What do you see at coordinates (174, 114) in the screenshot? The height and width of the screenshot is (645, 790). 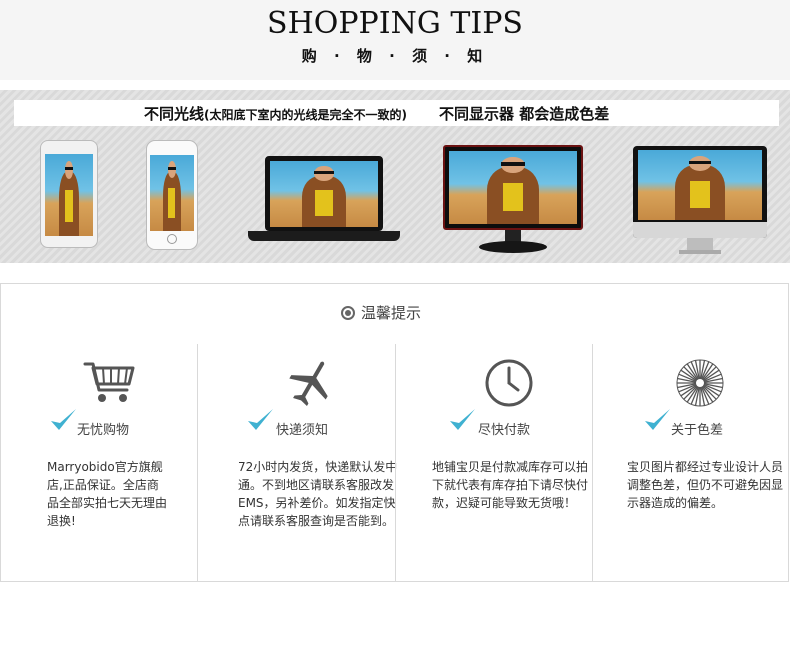 I see `lighting-caption-main: 不同光线` at bounding box center [174, 114].